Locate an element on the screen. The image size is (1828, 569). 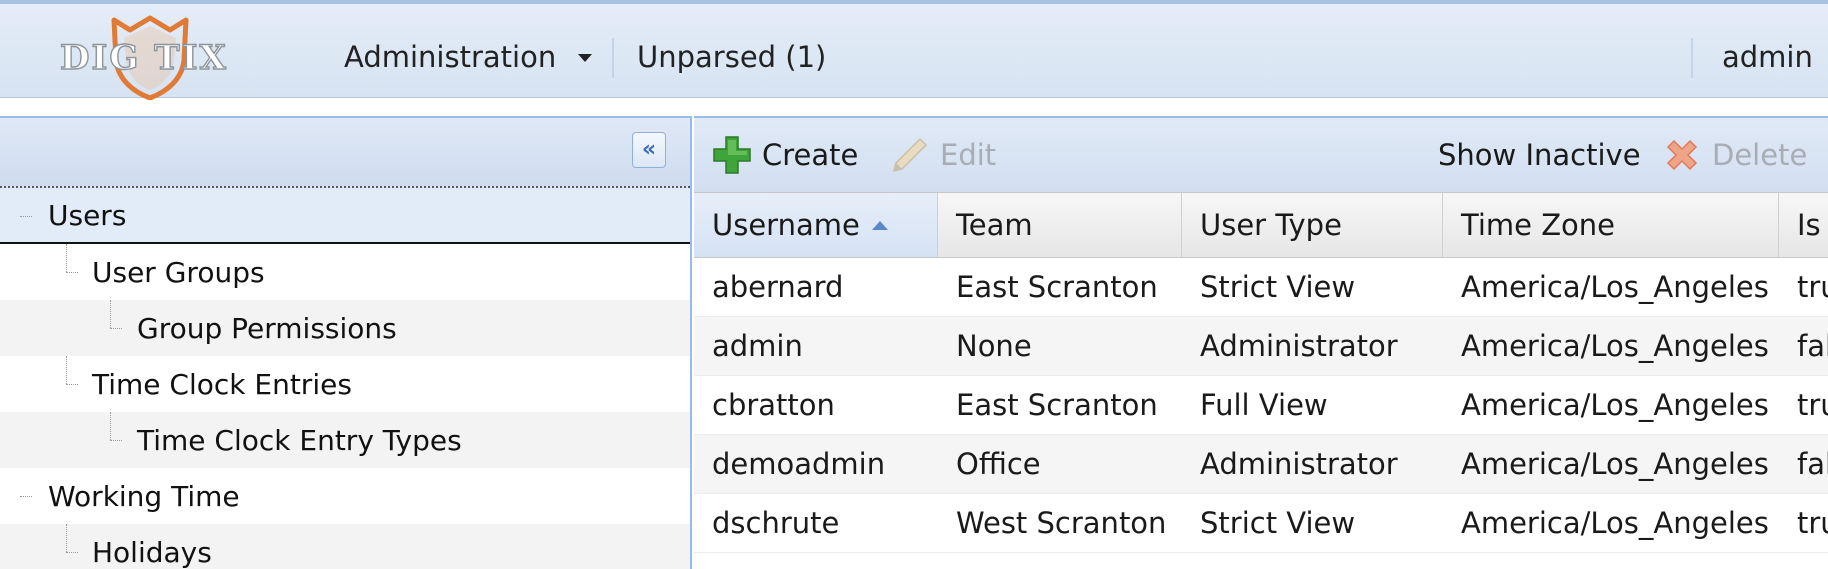
show-inactive-label: Show Inactive is located at coordinates (1539, 155).